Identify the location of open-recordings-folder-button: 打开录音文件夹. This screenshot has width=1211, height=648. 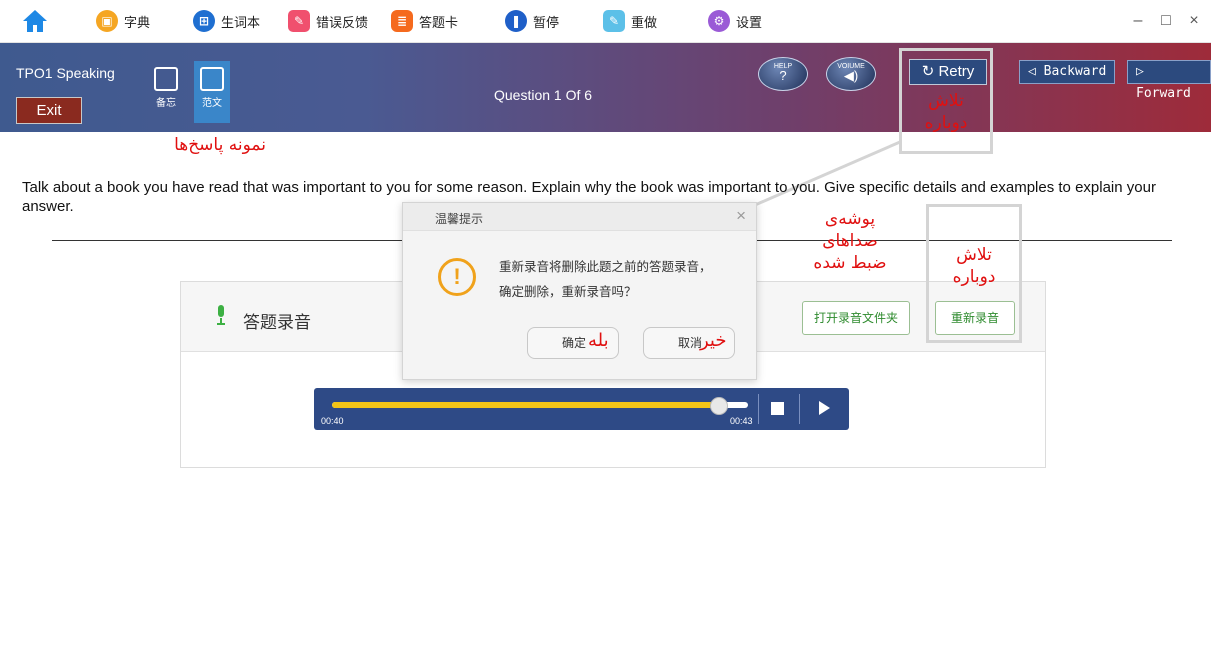
(856, 318).